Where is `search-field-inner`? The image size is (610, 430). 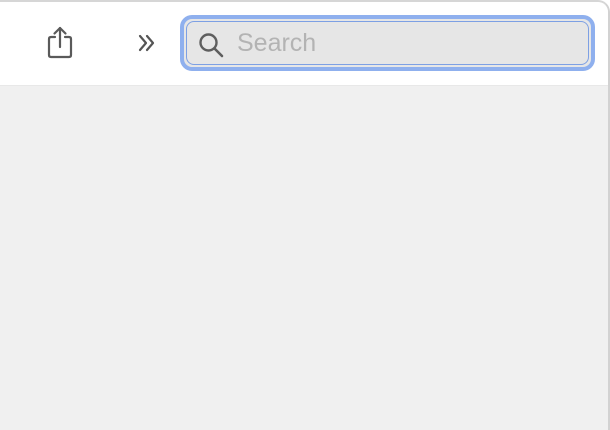 search-field-inner is located at coordinates (387, 43).